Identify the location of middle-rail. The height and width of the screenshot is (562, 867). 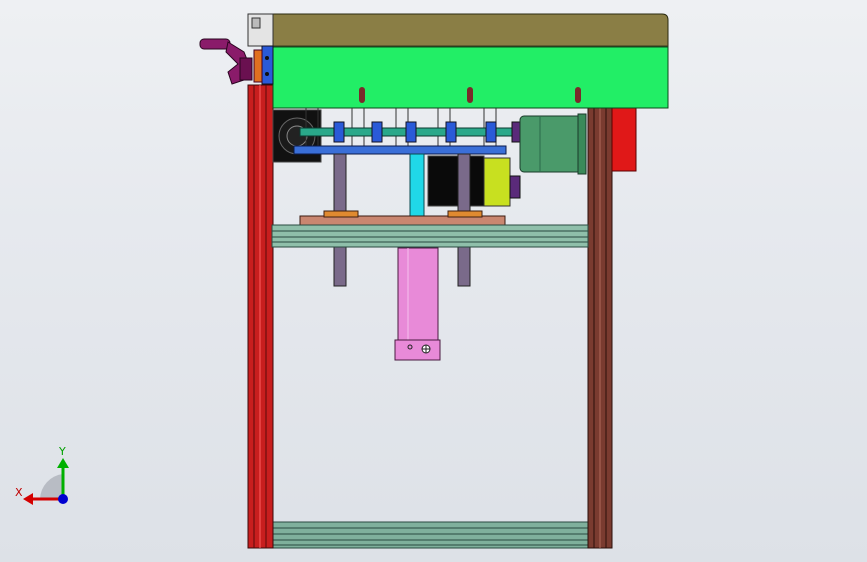
(430, 236).